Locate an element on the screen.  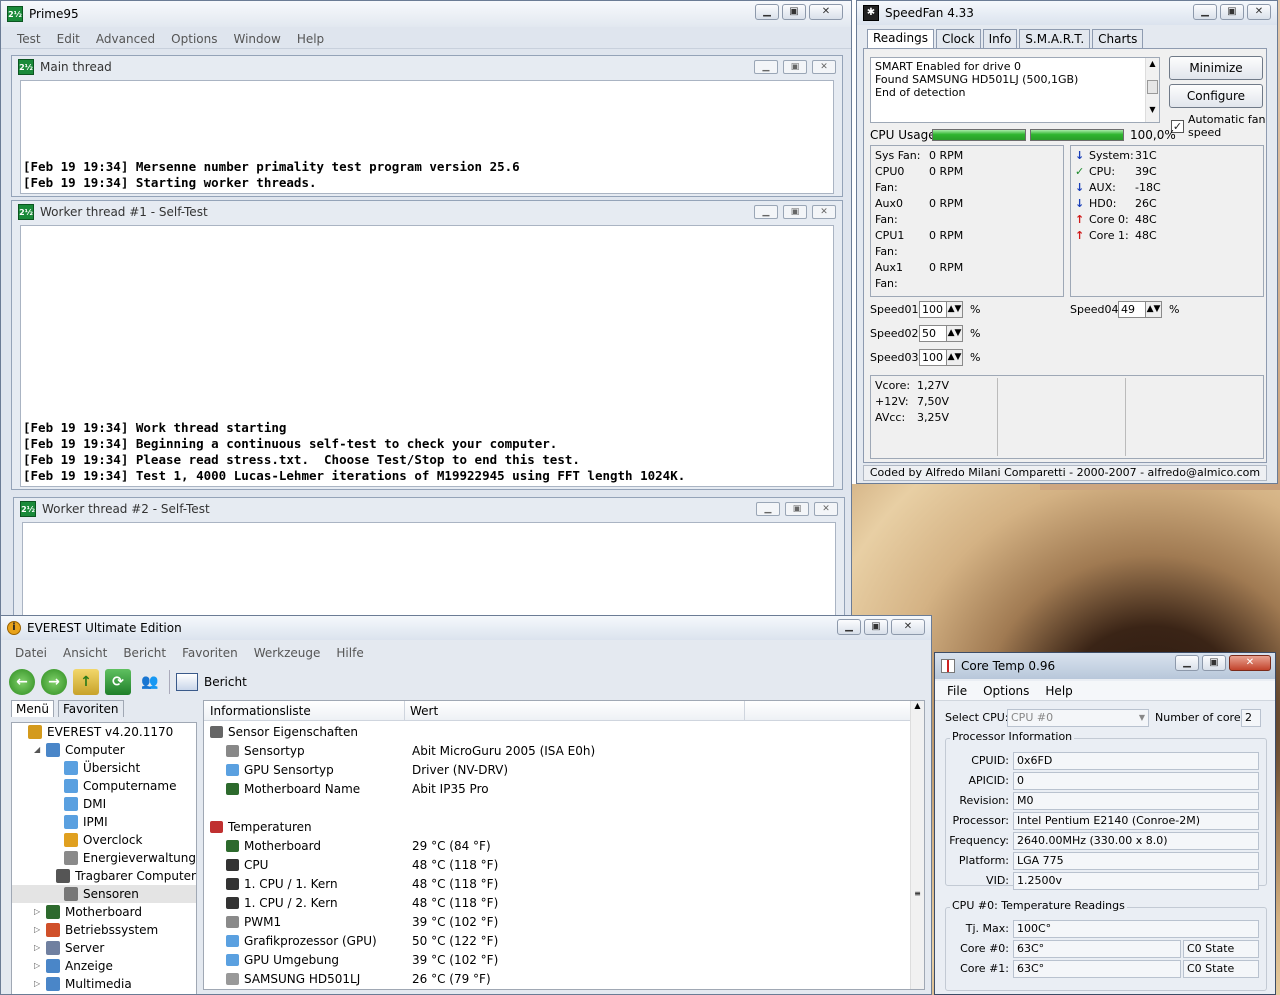
speed03-spinner: 100 ▲▼ is located at coordinates (941, 357).